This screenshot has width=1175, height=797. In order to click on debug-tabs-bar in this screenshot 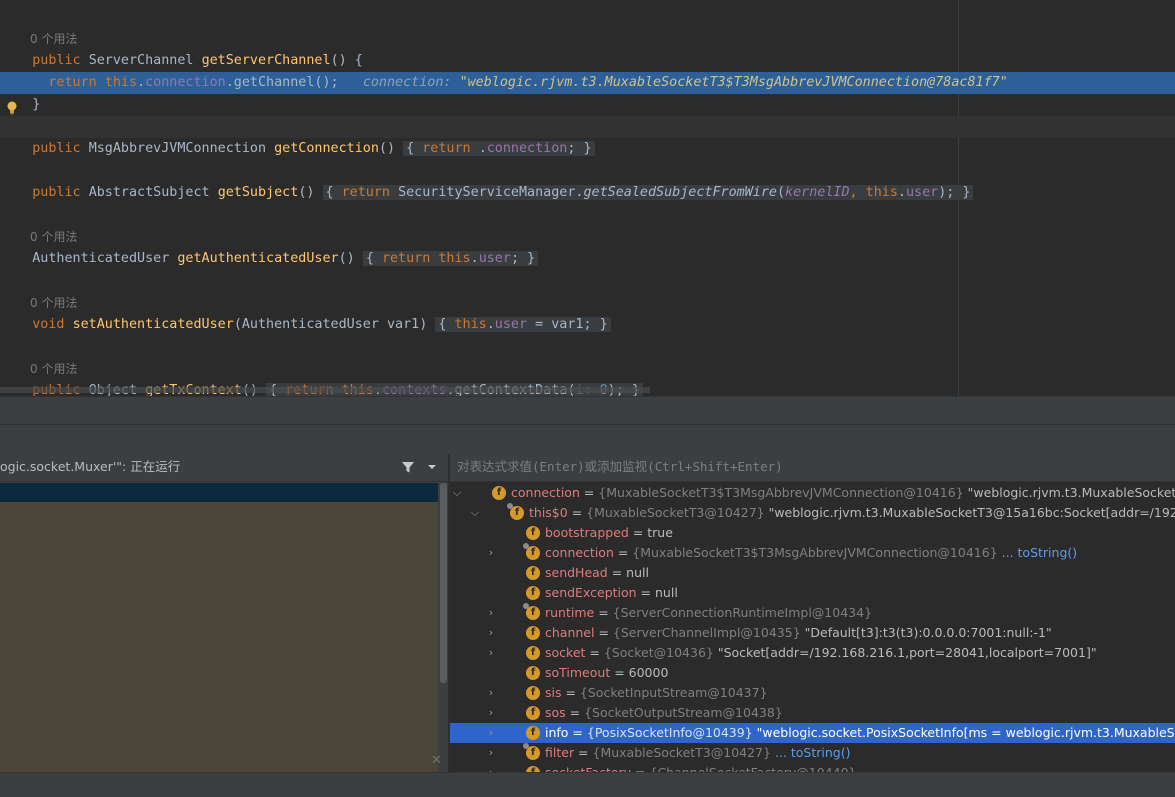, I will do `click(587, 439)`.